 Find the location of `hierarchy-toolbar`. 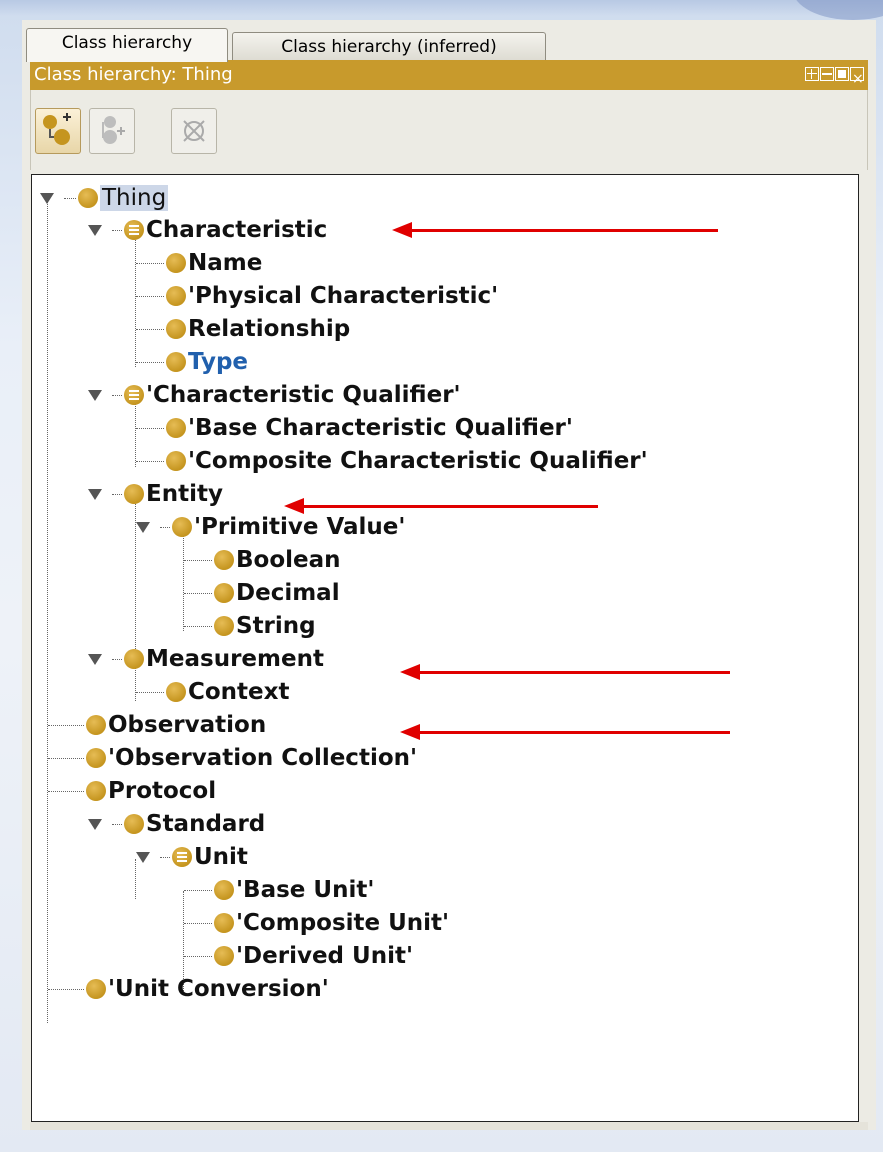

hierarchy-toolbar is located at coordinates (449, 130).